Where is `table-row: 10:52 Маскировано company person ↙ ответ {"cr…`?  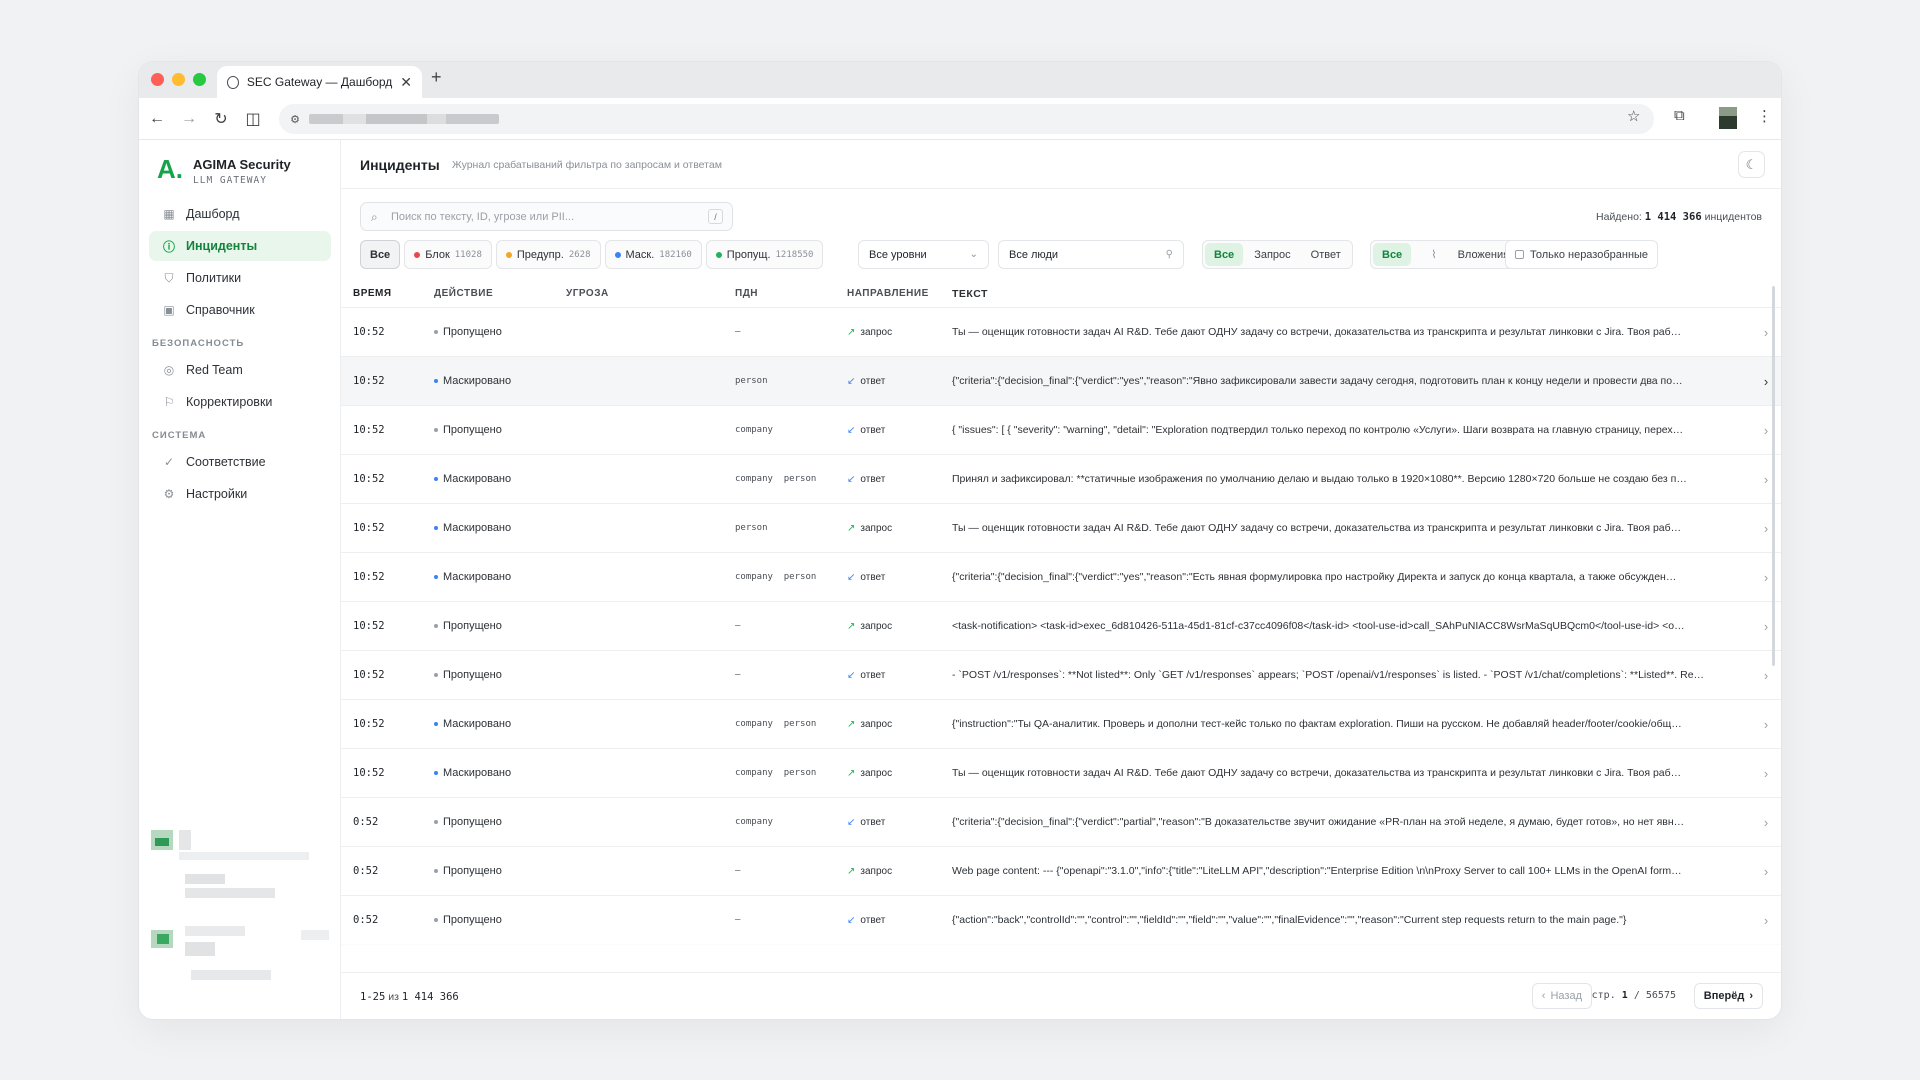 table-row: 10:52 Маскировано company person ↙ ответ {"cr… is located at coordinates (1061, 576).